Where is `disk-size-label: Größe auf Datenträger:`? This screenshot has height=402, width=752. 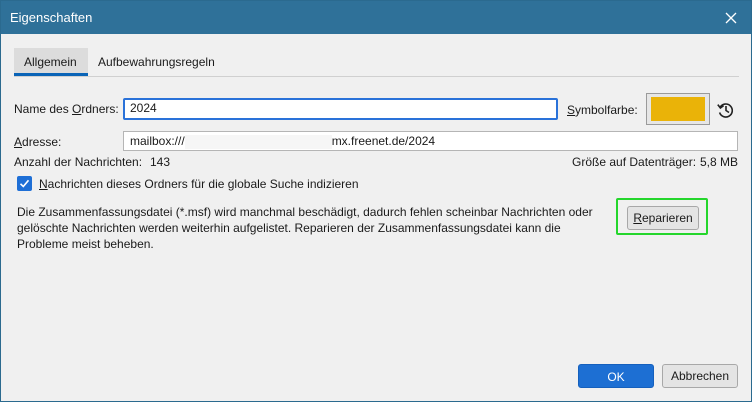
disk-size-label: Größe auf Datenträger: is located at coordinates (634, 162).